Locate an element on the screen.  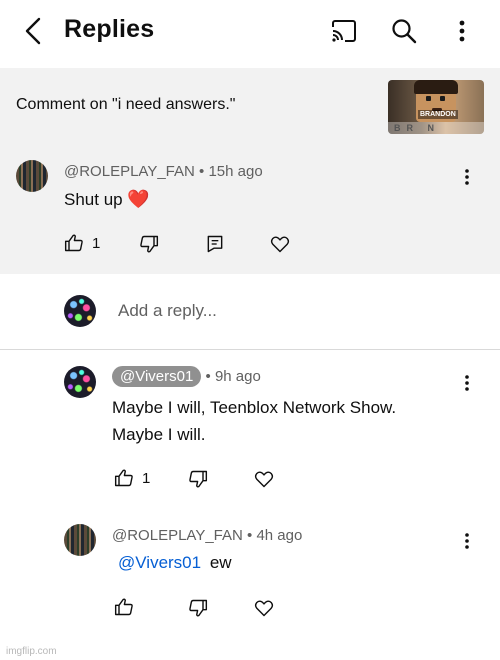
comment-reply-icon is located at coordinates (215, 244).